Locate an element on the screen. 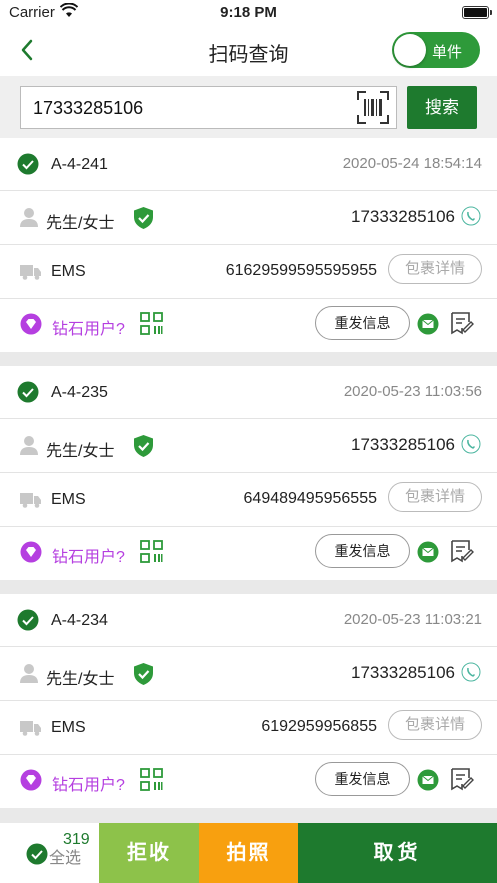 Image resolution: width=497 pixels, height=883 pixels. tracking-number: 61629599595595955 is located at coordinates (301, 270).